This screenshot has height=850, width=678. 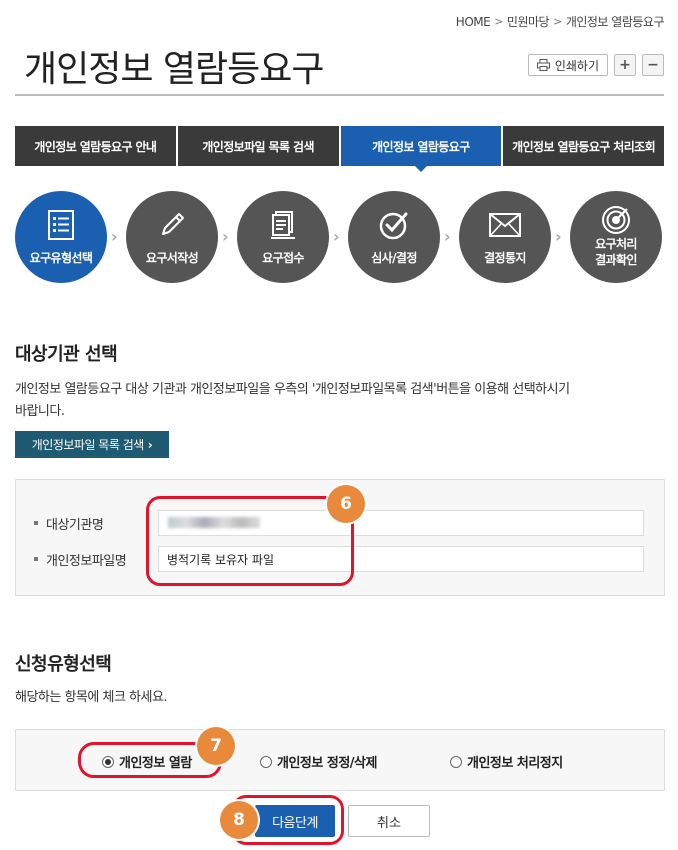 I want to click on step-write: 요구서작성, so click(x=172, y=237).